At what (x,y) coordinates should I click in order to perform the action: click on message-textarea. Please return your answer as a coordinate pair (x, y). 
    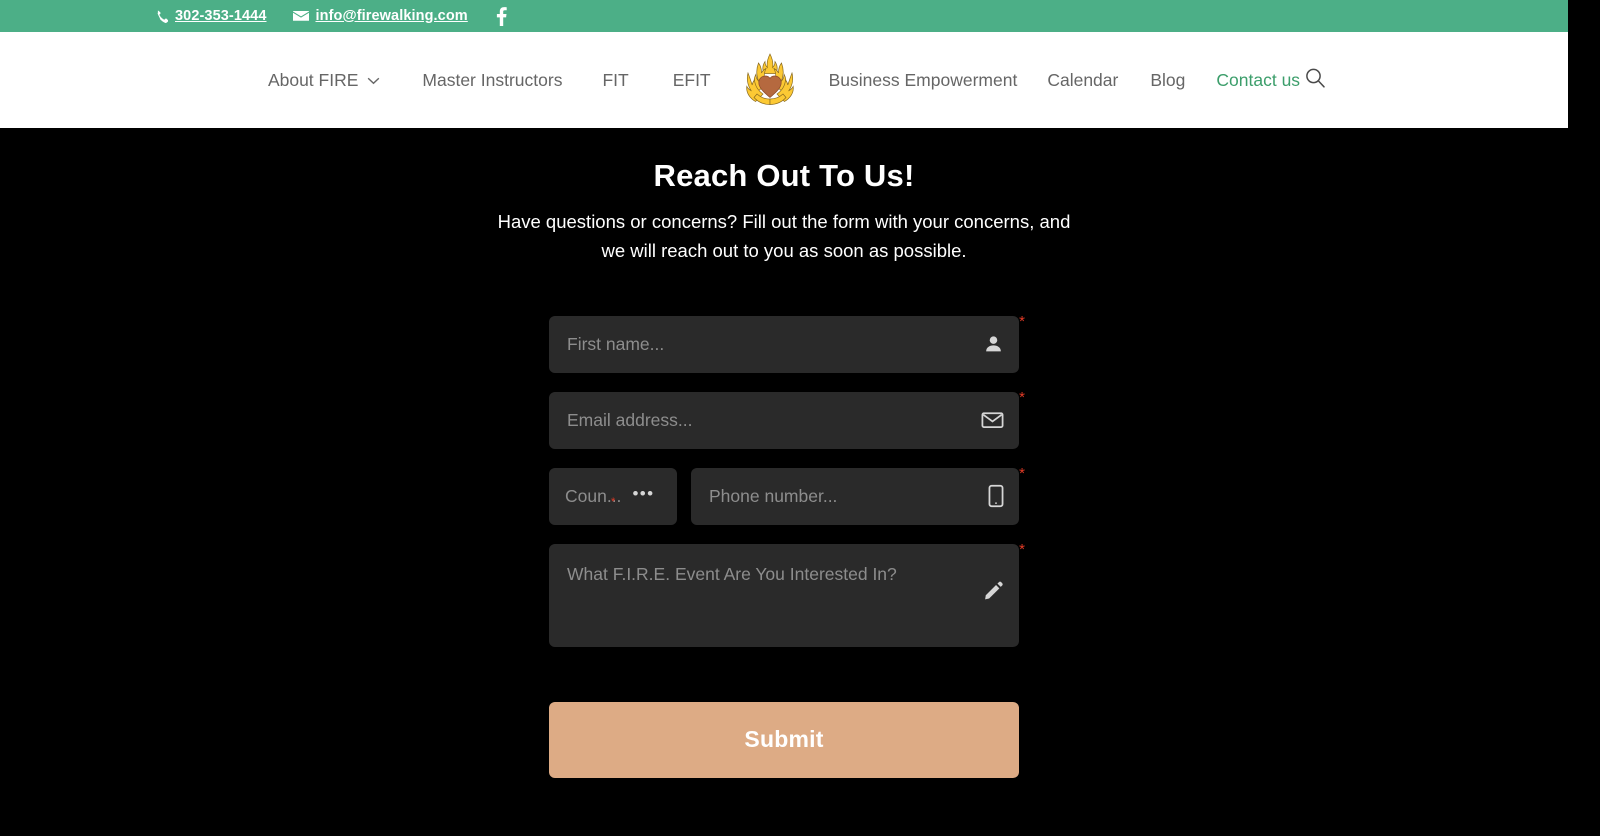
    Looking at the image, I should click on (784, 595).